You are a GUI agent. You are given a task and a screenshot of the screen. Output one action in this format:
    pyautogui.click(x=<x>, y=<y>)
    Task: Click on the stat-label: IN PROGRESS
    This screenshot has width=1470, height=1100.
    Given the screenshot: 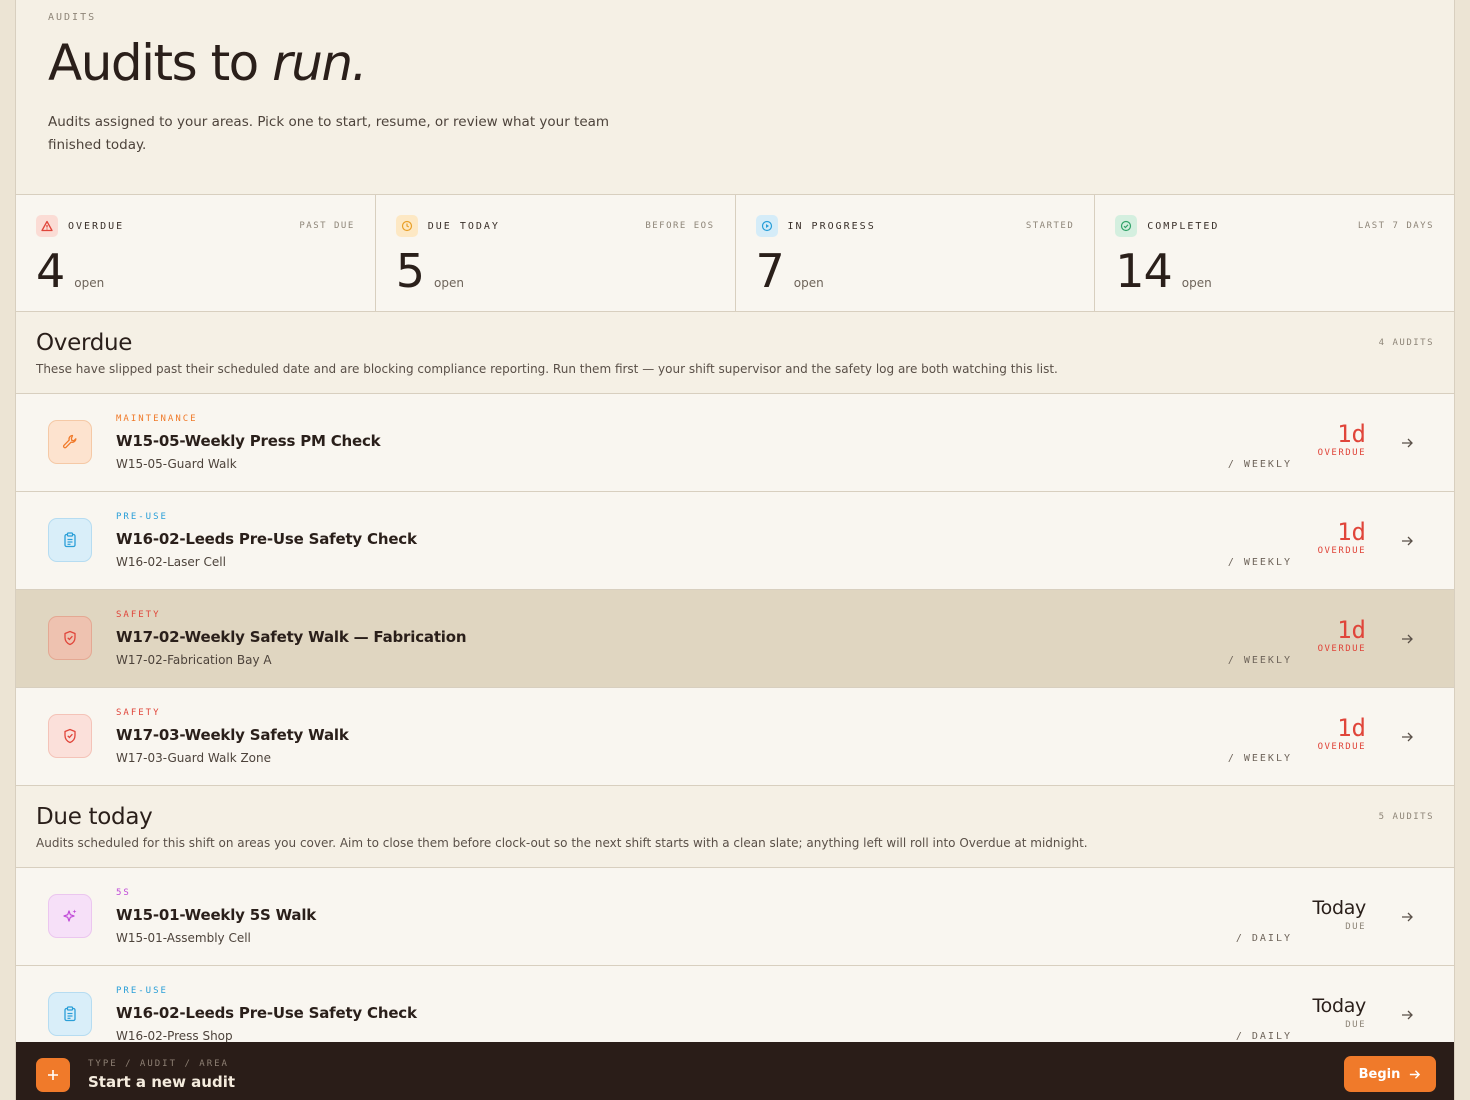 What is the action you would take?
    pyautogui.click(x=831, y=226)
    